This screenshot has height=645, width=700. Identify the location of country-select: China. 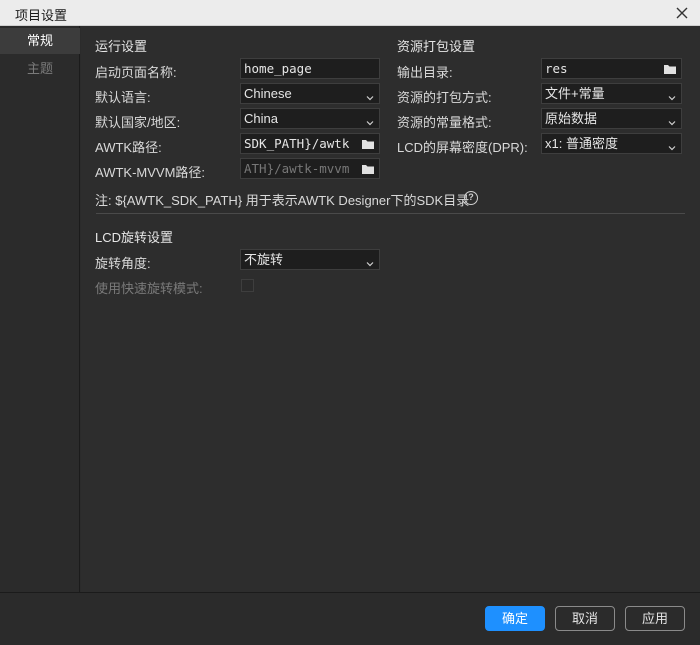
(310, 118).